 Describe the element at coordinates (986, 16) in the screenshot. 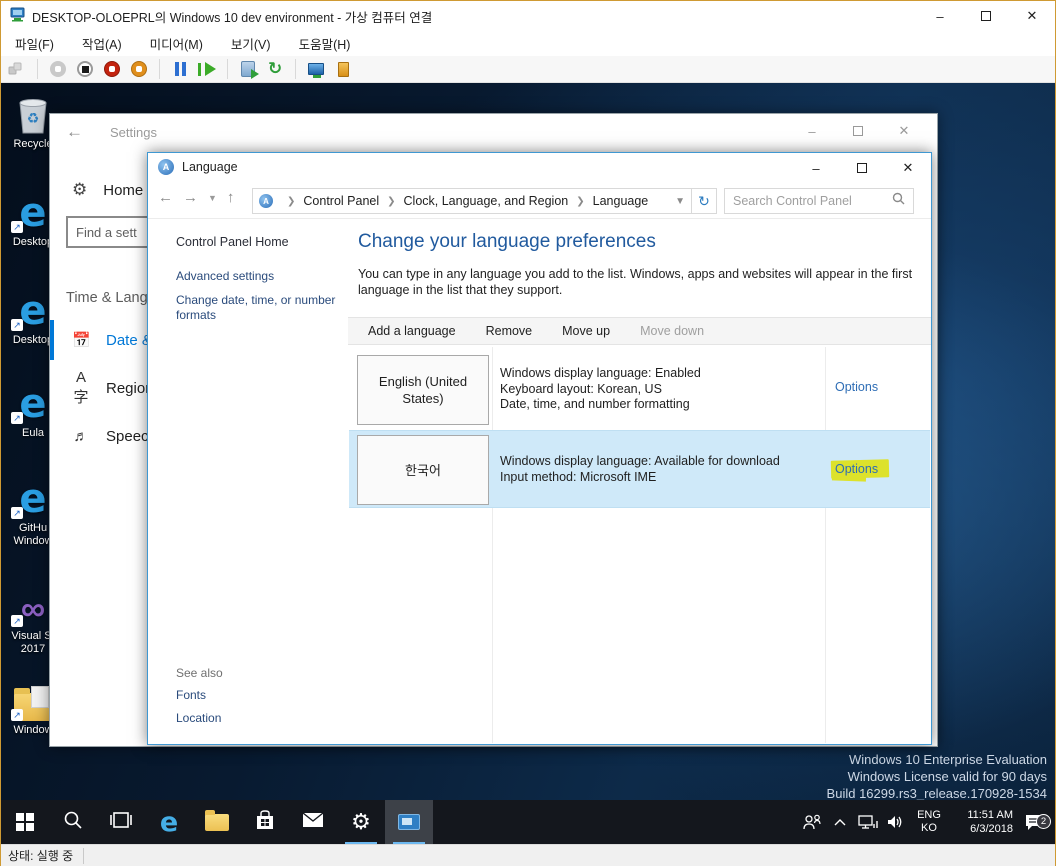

I see `vm-maximize-button` at that location.